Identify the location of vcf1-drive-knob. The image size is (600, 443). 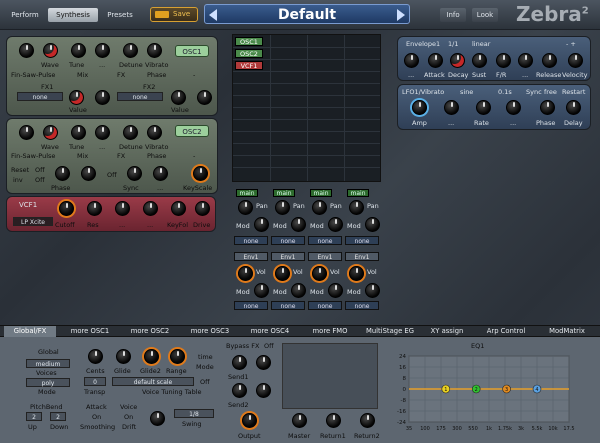
(202, 208).